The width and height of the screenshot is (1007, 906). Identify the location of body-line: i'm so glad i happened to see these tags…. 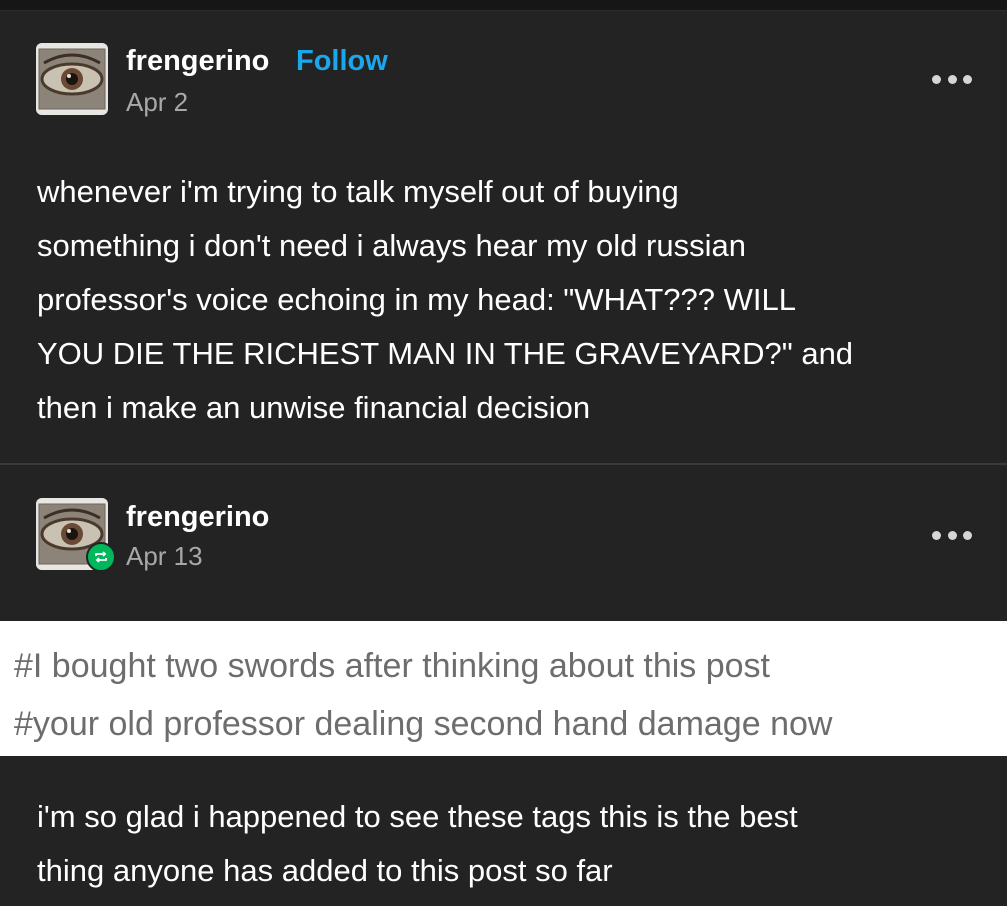
(417, 816).